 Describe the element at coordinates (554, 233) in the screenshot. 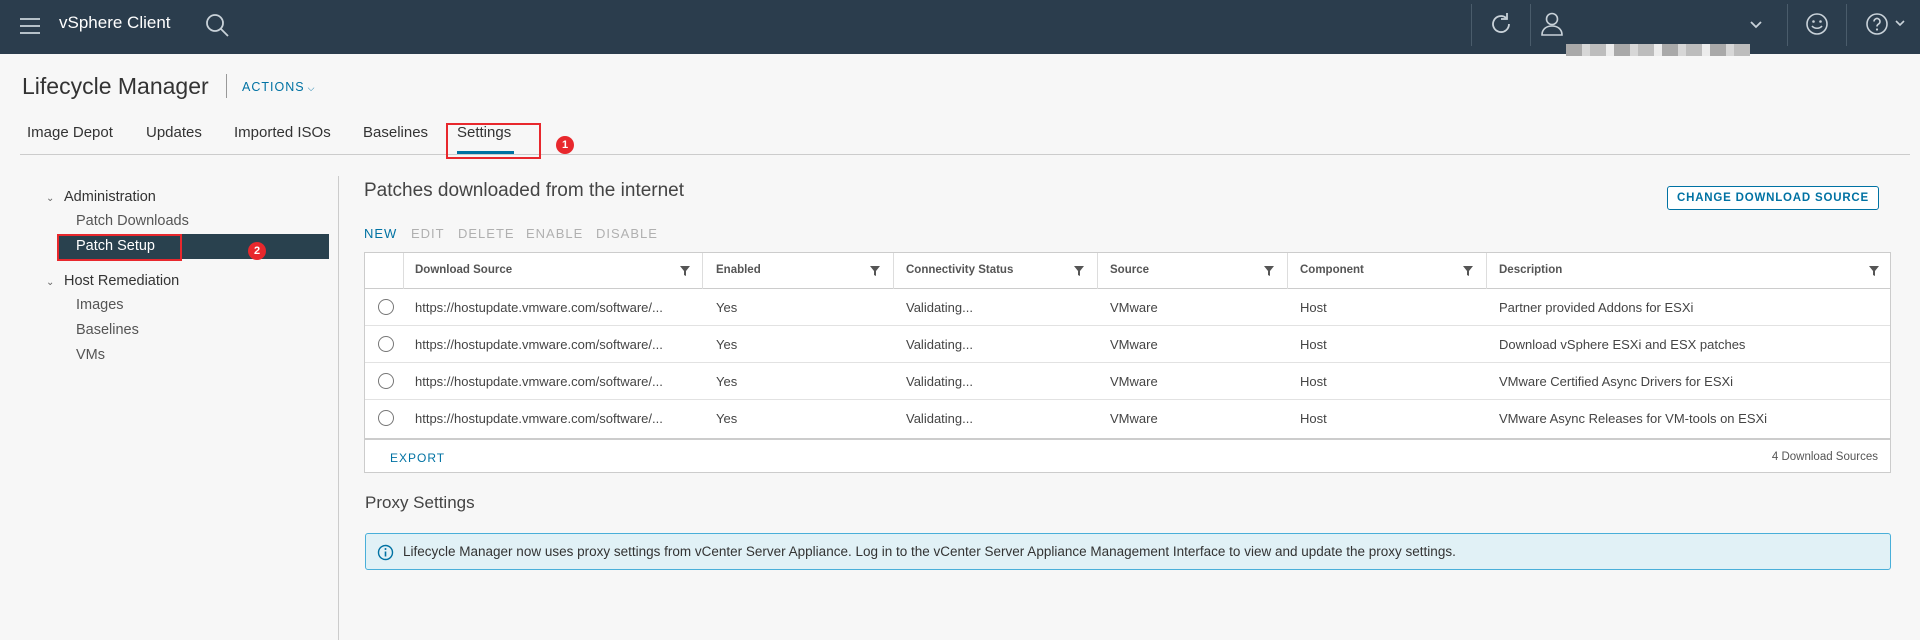

I see `enable-button: ENABLE` at that location.